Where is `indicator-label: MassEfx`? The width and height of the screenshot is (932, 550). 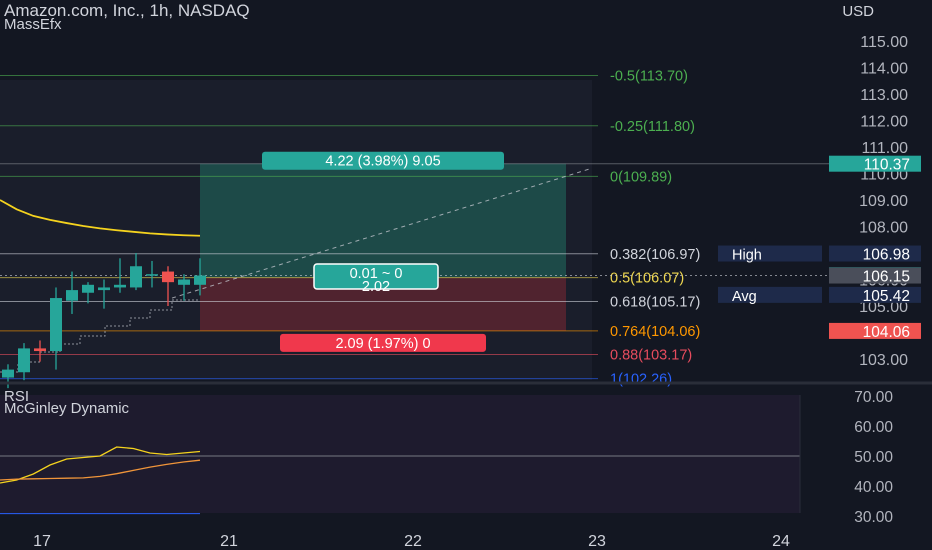 indicator-label: MassEfx is located at coordinates (33, 24).